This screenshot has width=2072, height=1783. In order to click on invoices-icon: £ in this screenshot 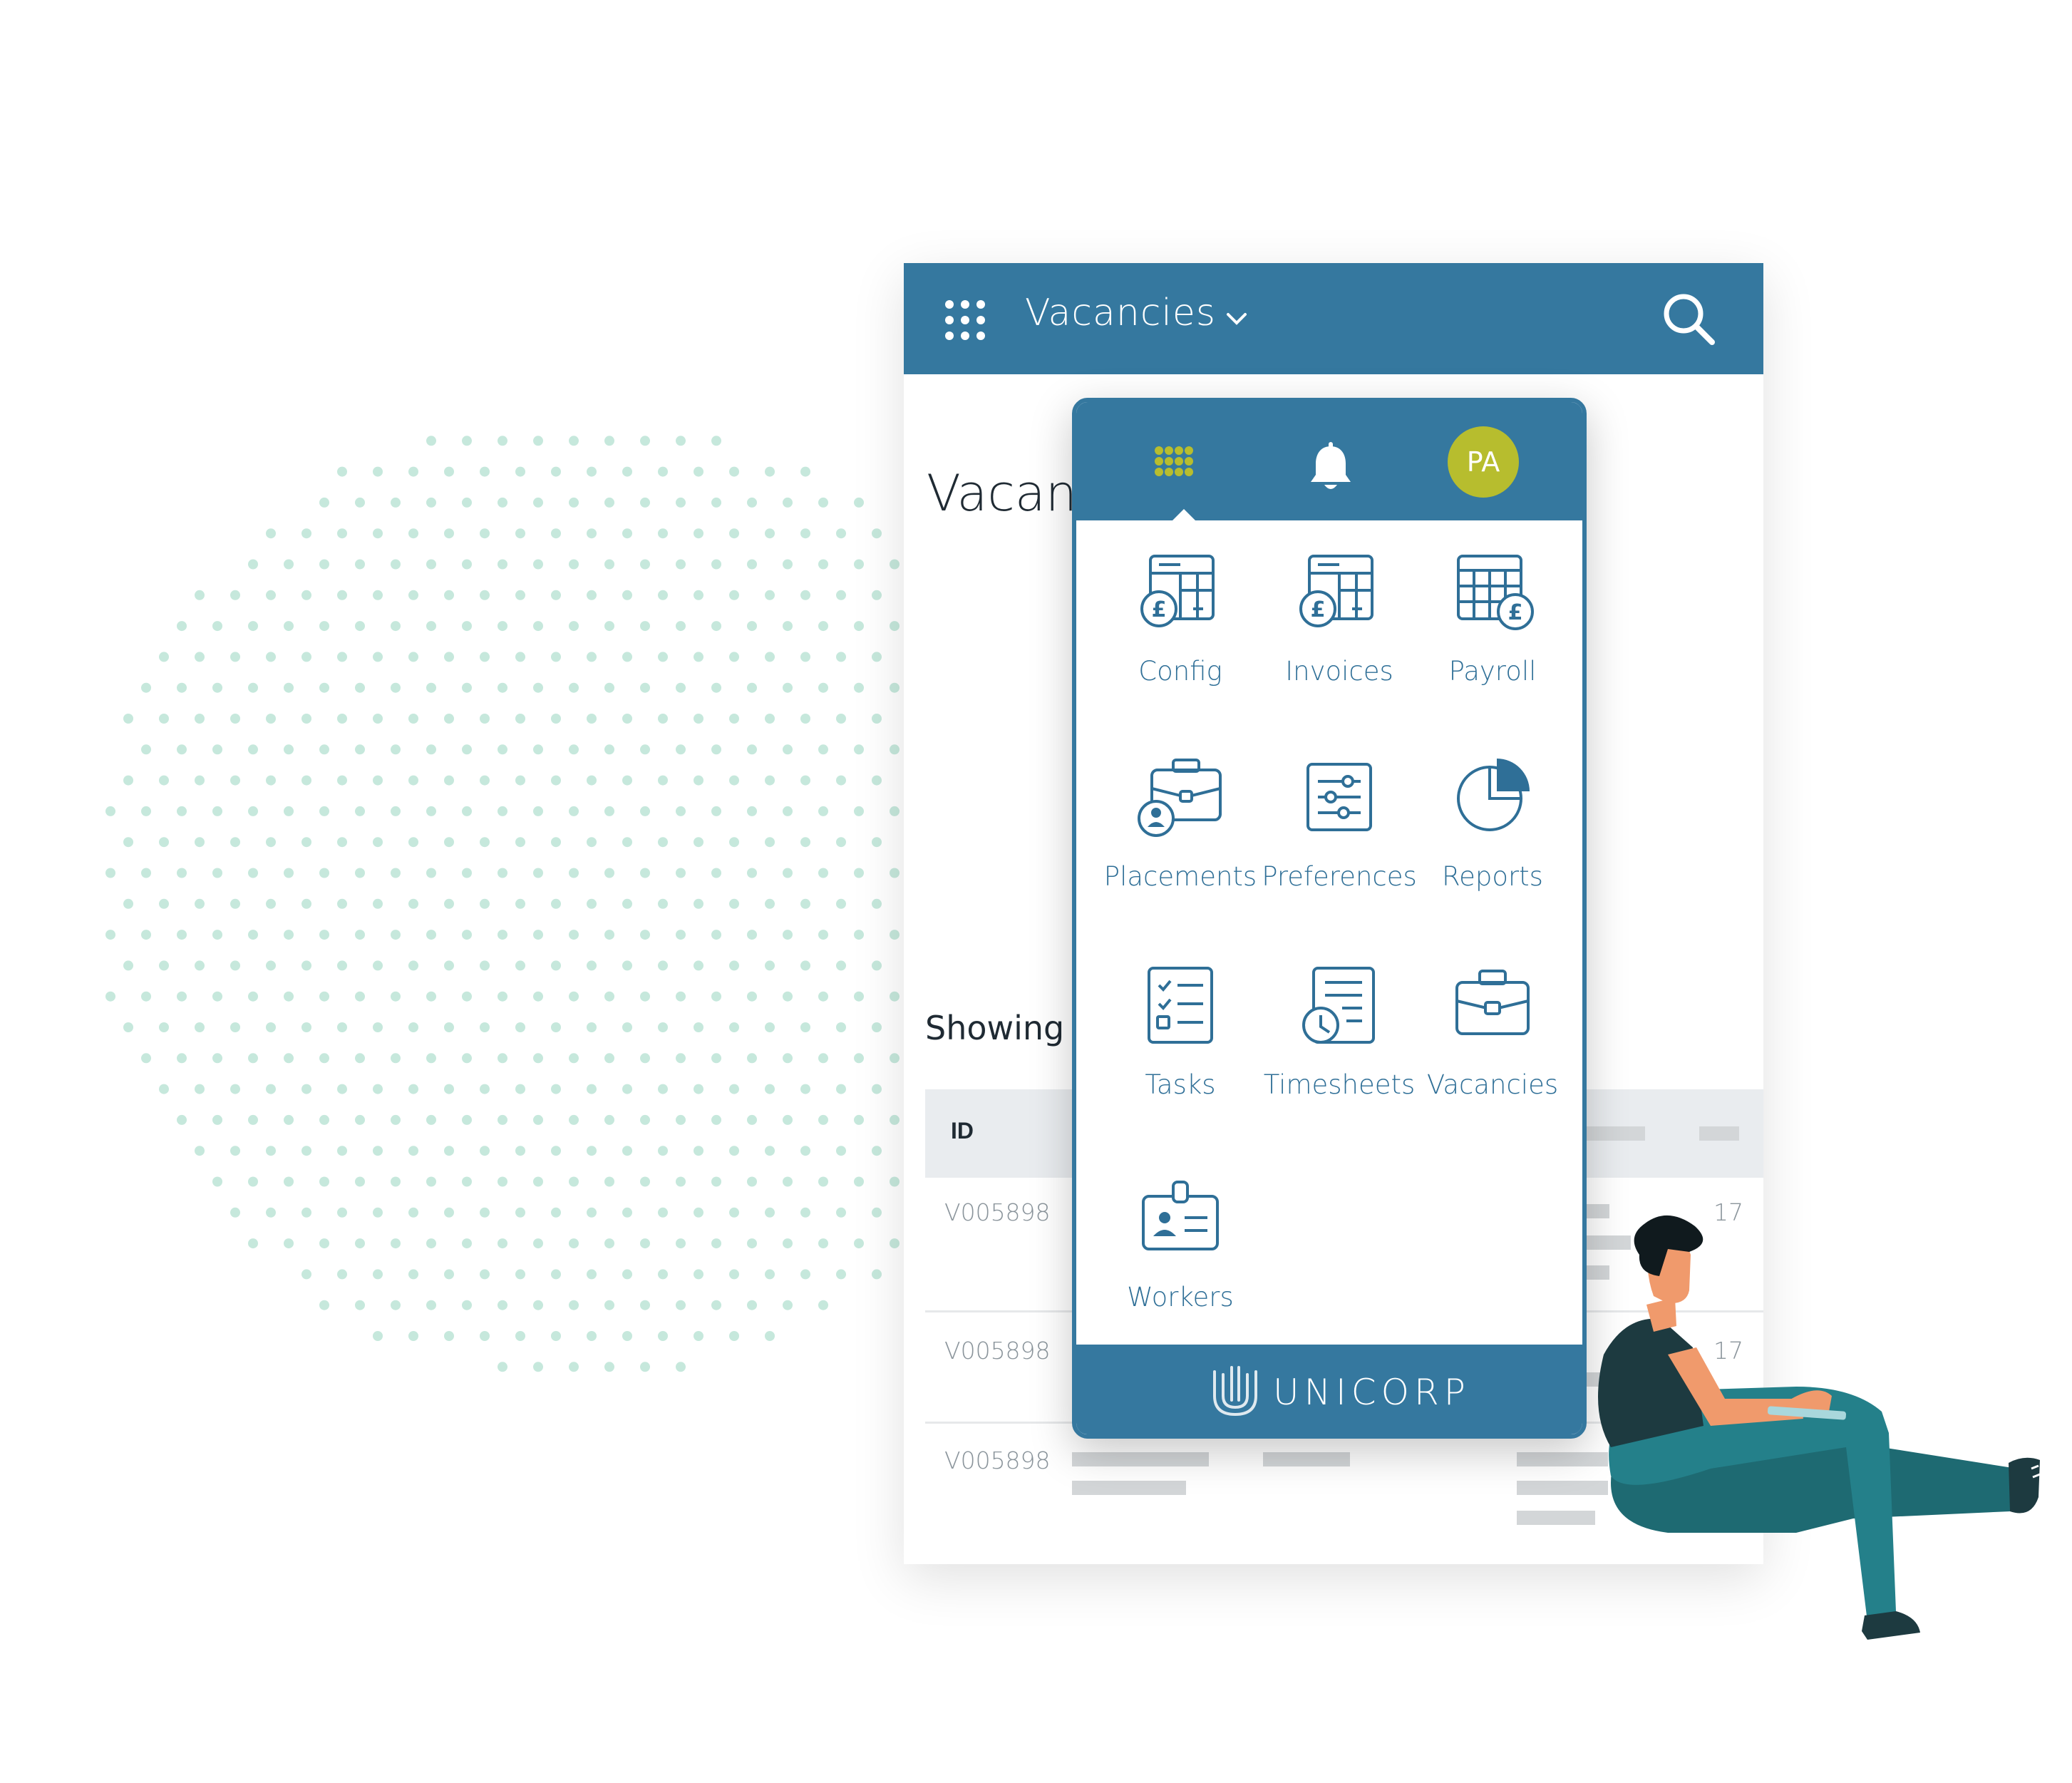, I will do `click(1336, 591)`.